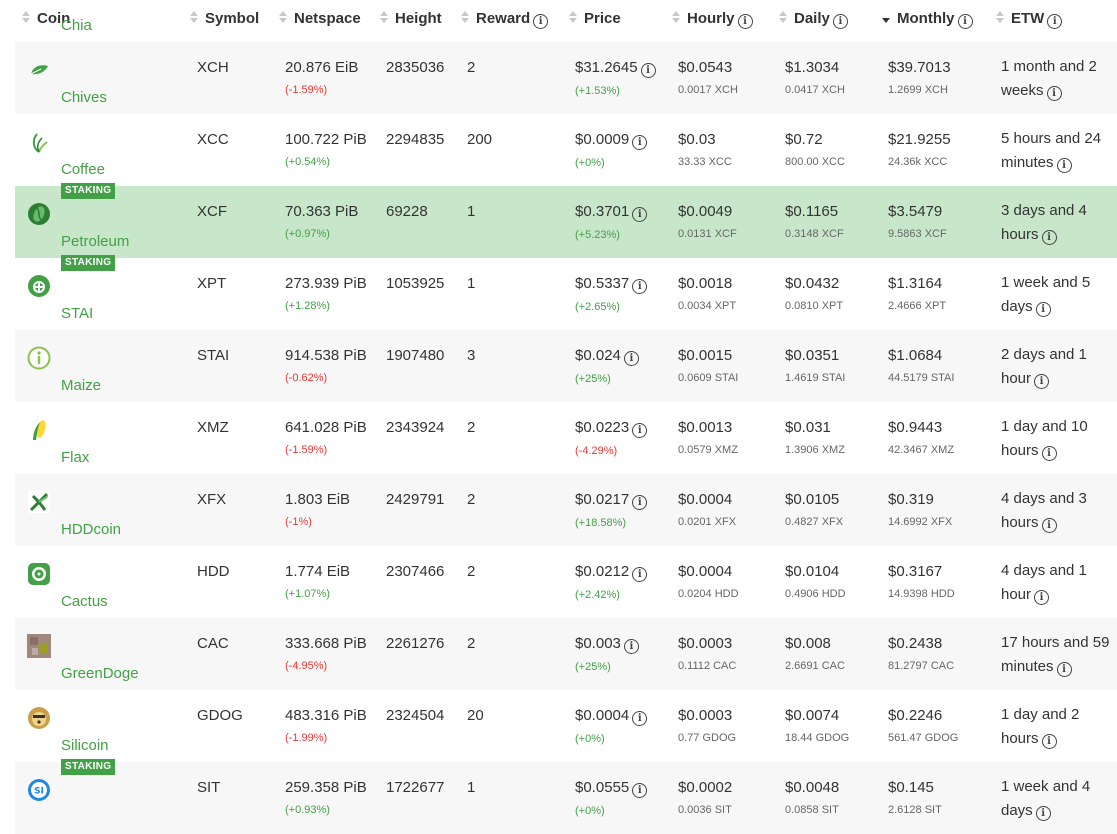 Image resolution: width=1117 pixels, height=834 pixels. What do you see at coordinates (306, 666) in the screenshot?
I see `netspace-change: (-4.95%)` at bounding box center [306, 666].